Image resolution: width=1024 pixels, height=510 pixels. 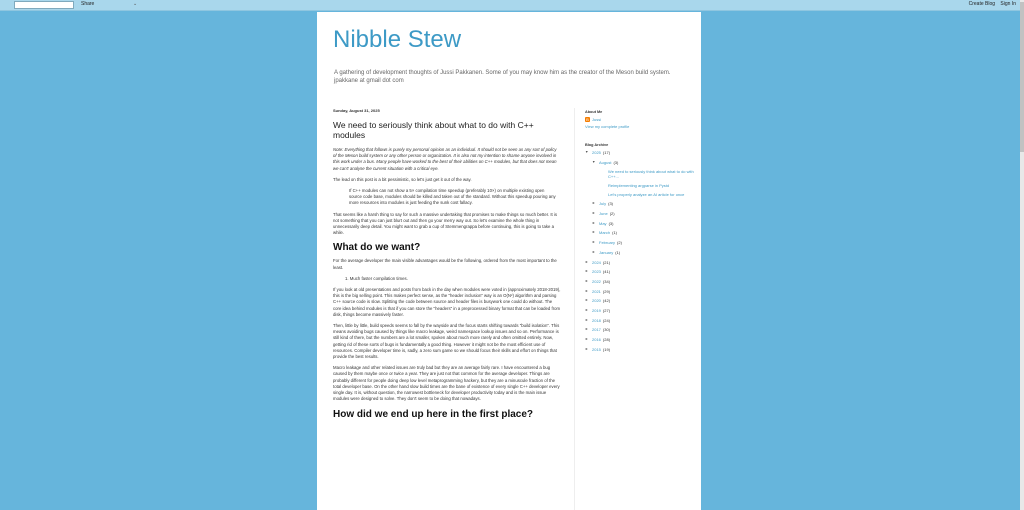 I want to click on archive-month: ► January (1), so click(x=640, y=252).